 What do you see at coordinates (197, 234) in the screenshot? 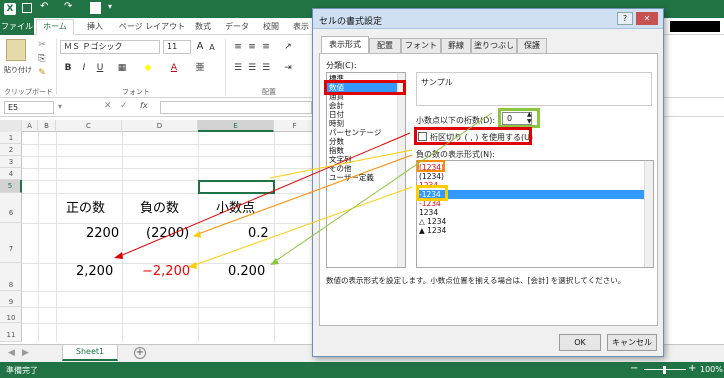
I see `arrowhead-orange` at bounding box center [197, 234].